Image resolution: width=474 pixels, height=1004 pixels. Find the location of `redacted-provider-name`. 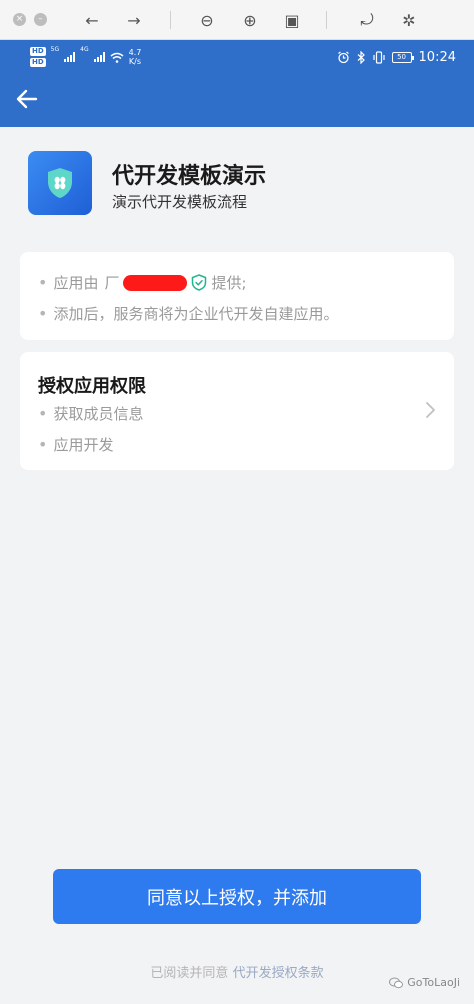

redacted-provider-name is located at coordinates (155, 282).